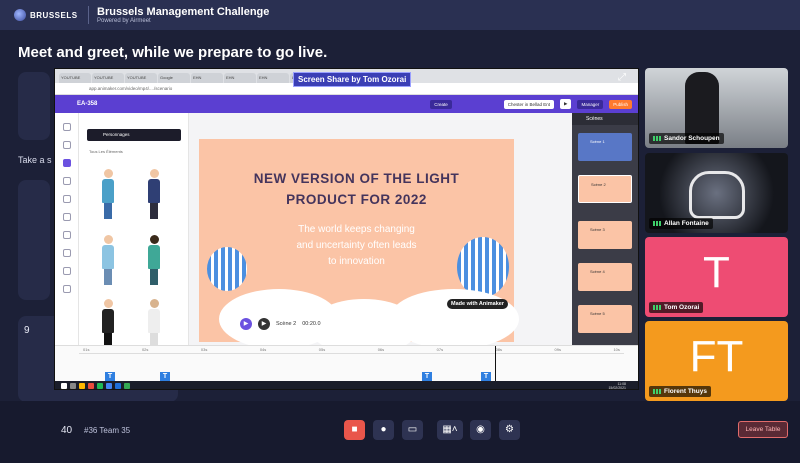  I want to click on table-number: 9, so click(27, 330).